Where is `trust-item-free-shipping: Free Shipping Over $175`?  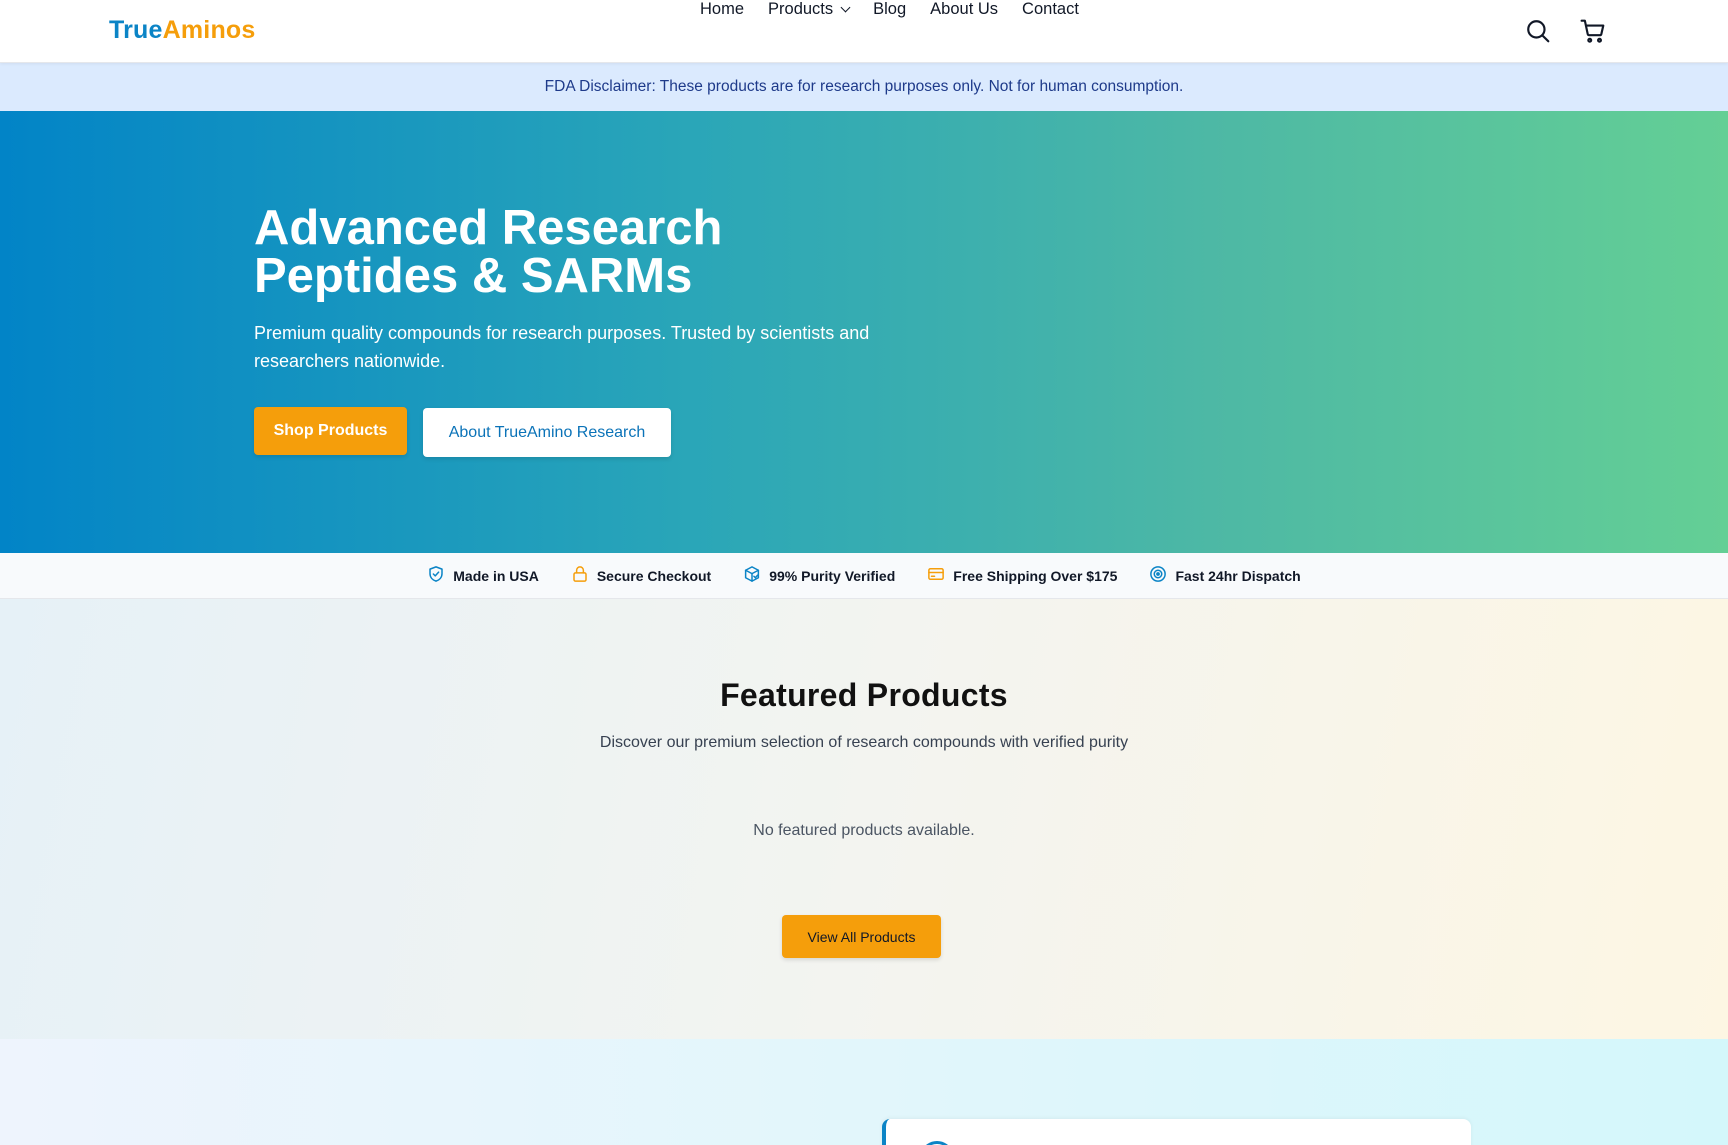 trust-item-free-shipping: Free Shipping Over $175 is located at coordinates (1022, 575).